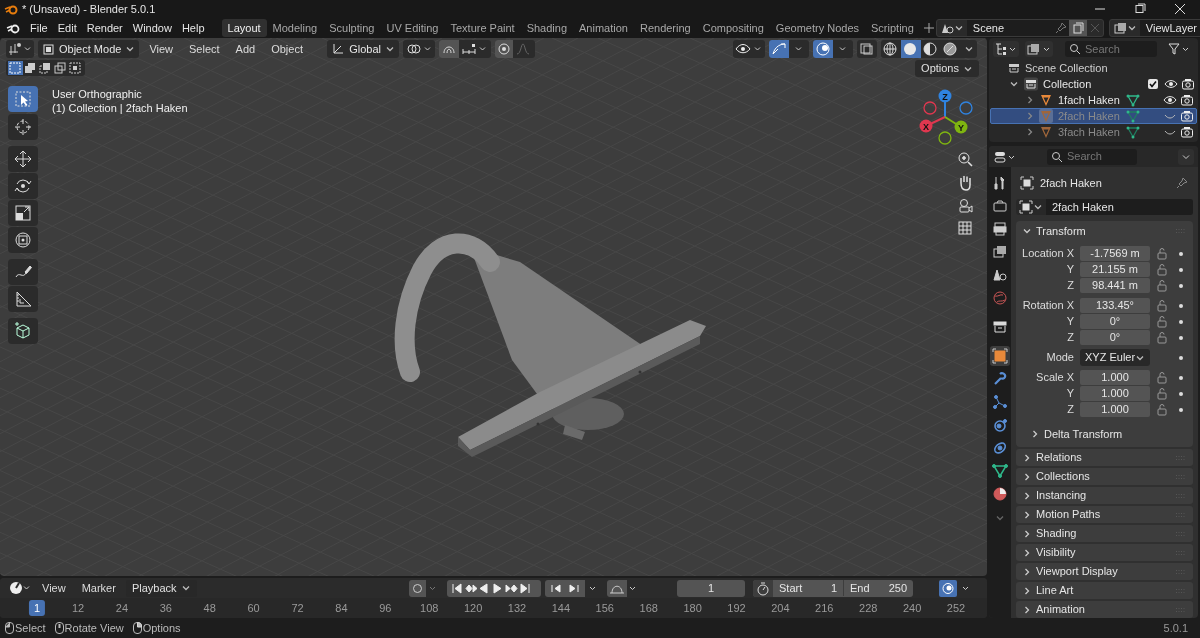 This screenshot has height=638, width=1200. Describe the element at coordinates (928, 28) in the screenshot. I see `add-icon` at that location.